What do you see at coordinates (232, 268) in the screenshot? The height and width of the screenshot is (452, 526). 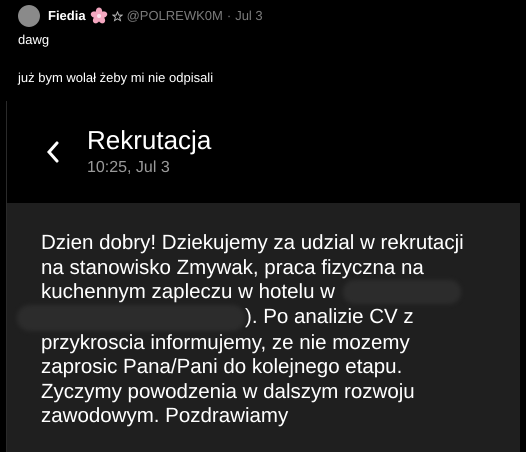 I see `message-text: na stanowisko Zmywak, praca fizyczna na` at bounding box center [232, 268].